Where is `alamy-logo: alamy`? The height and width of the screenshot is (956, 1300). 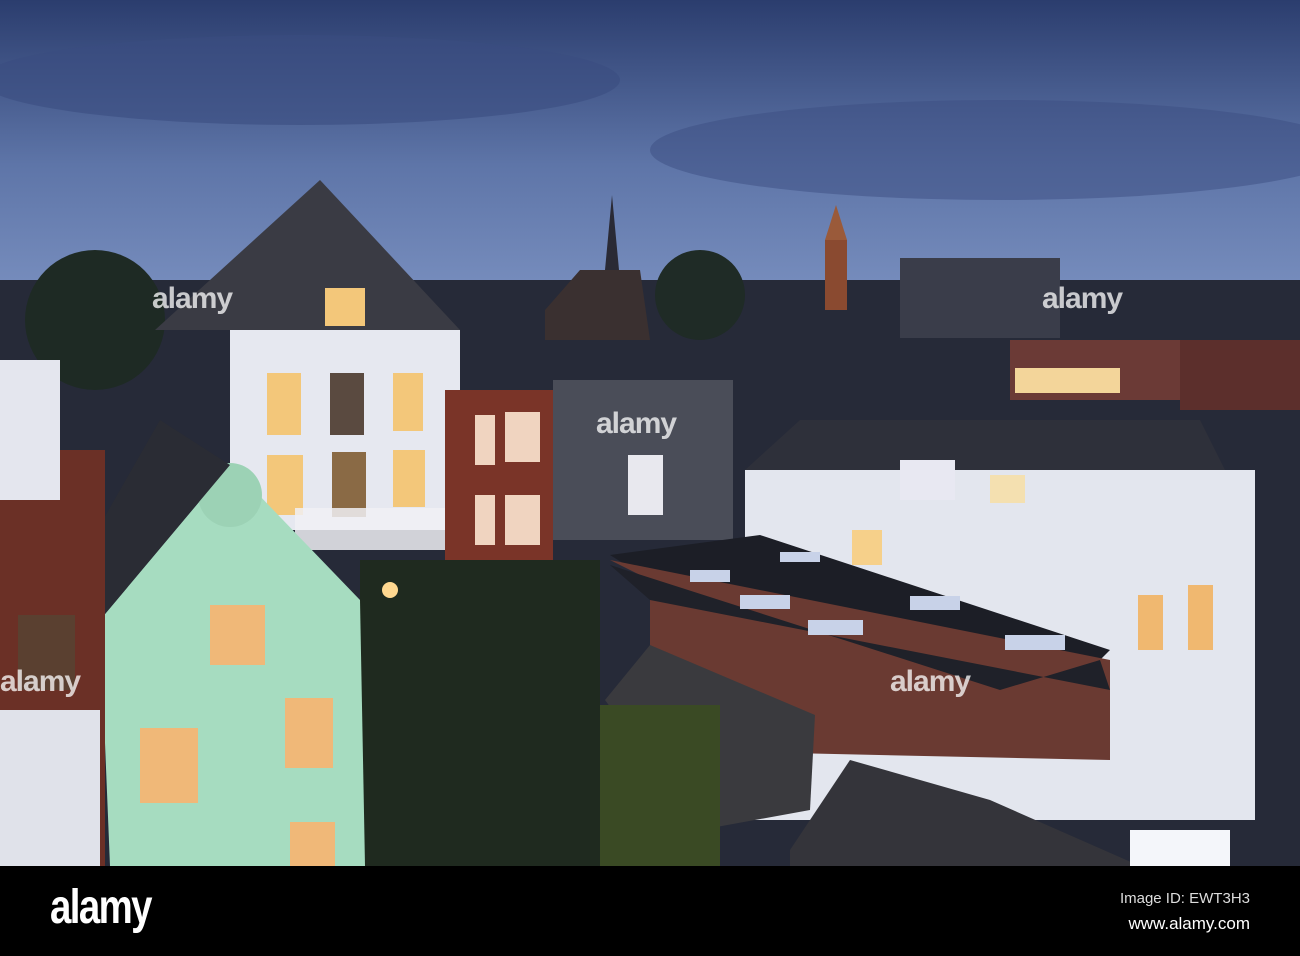 alamy-logo: alamy is located at coordinates (101, 907).